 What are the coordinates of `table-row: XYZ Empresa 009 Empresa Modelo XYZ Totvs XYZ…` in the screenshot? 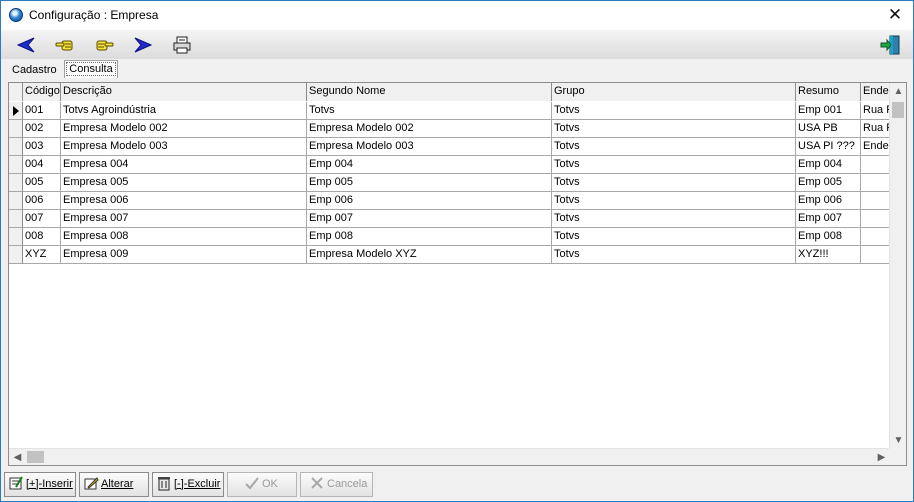 It's located at (449, 255).